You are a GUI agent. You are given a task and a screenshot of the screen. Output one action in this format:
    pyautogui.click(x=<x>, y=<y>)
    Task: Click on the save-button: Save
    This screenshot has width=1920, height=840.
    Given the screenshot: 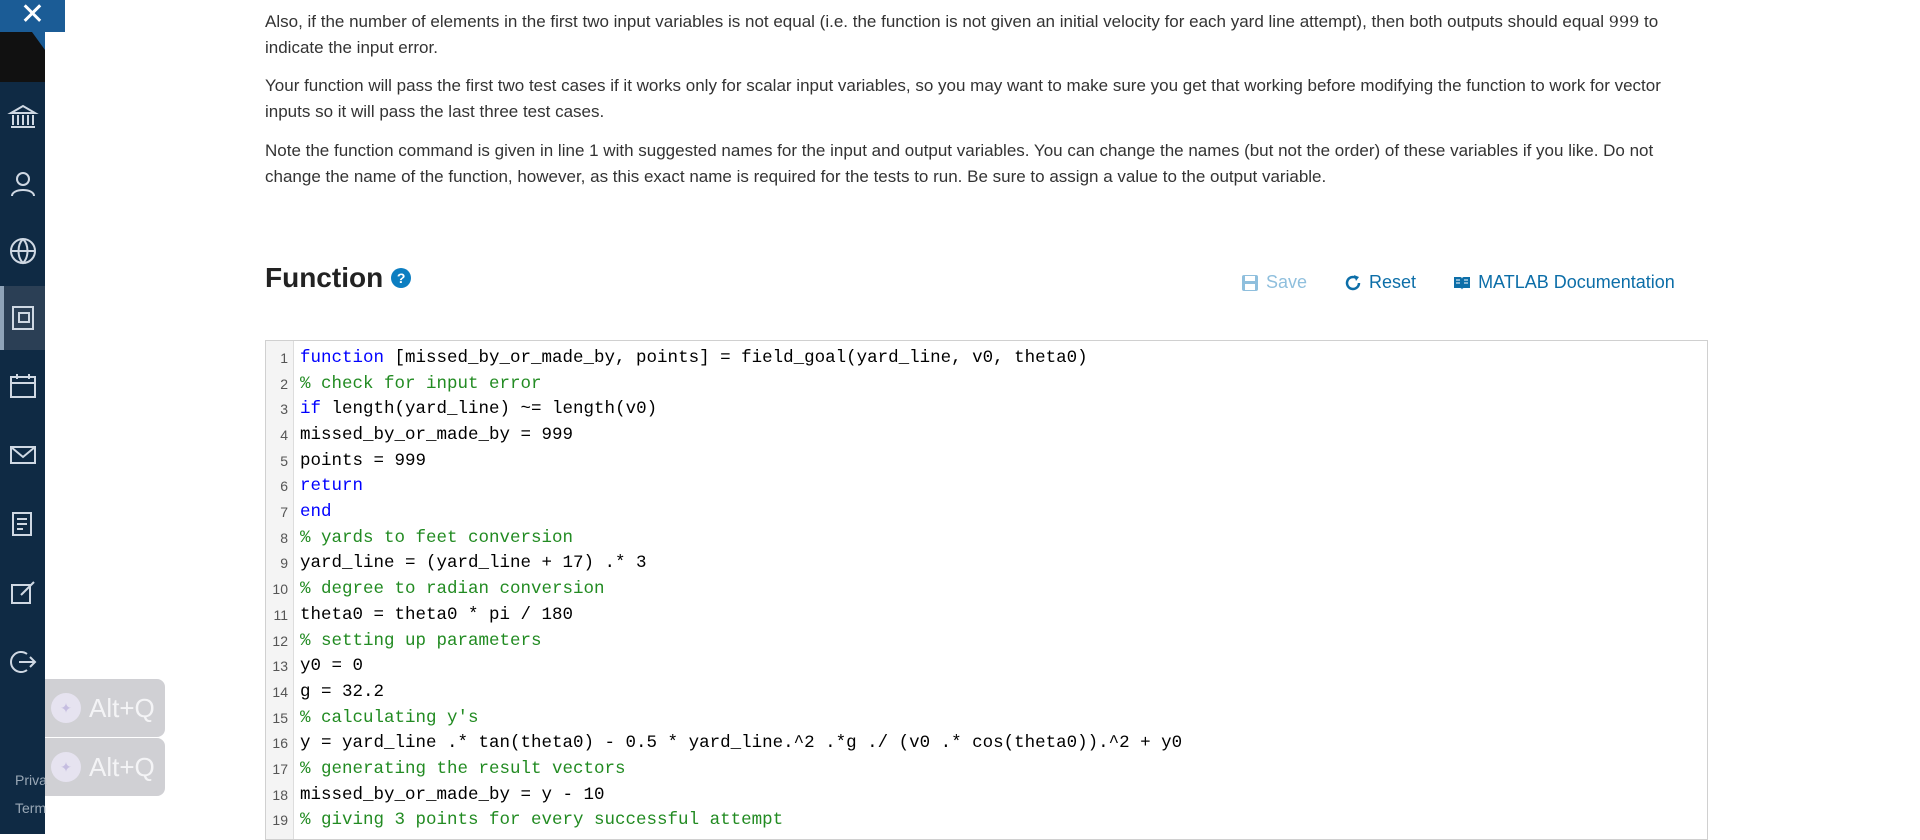 What is the action you would take?
    pyautogui.click(x=1273, y=282)
    